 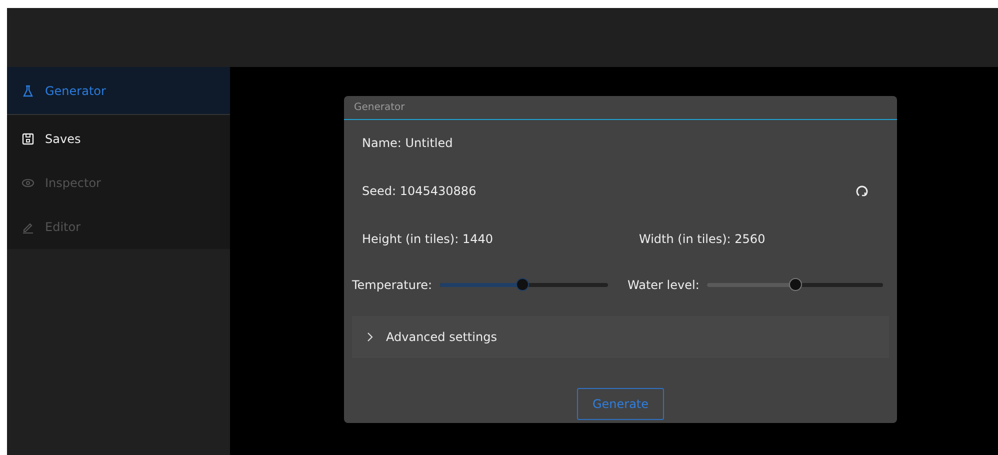 I want to click on sidebar-item: Generator, so click(x=118, y=91).